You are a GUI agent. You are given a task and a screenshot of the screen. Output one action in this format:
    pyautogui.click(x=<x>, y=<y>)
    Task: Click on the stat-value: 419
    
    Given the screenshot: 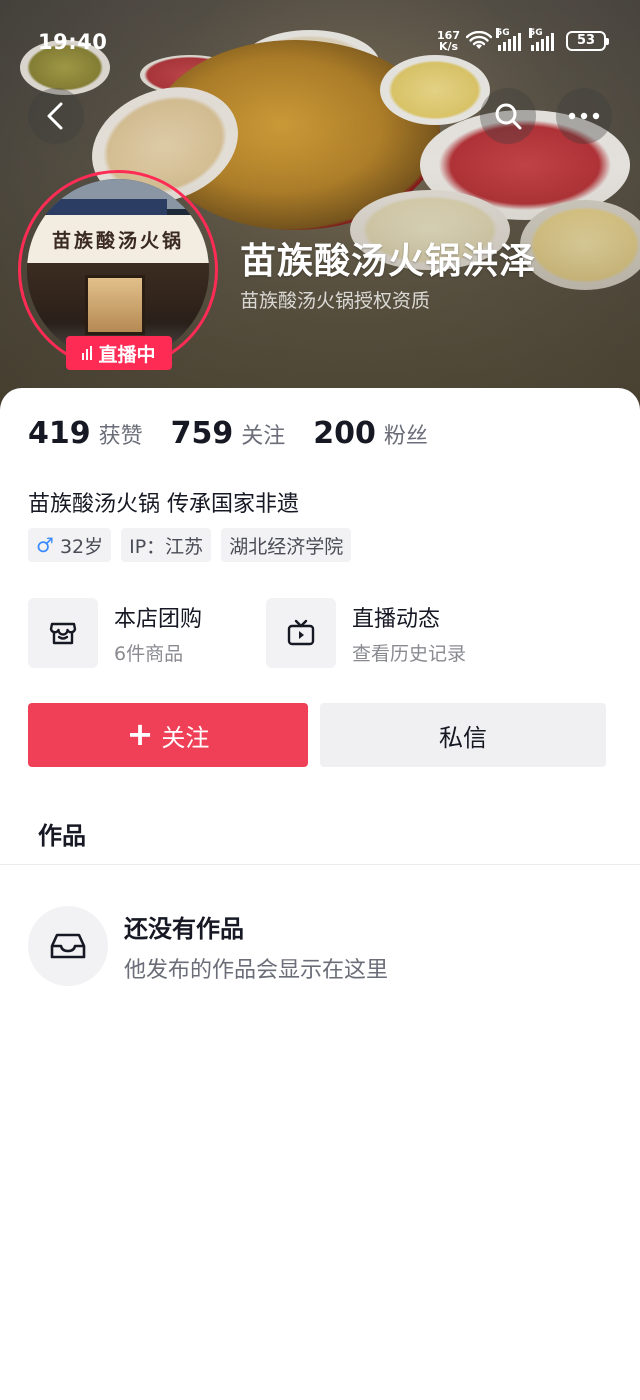 What is the action you would take?
    pyautogui.click(x=59, y=433)
    